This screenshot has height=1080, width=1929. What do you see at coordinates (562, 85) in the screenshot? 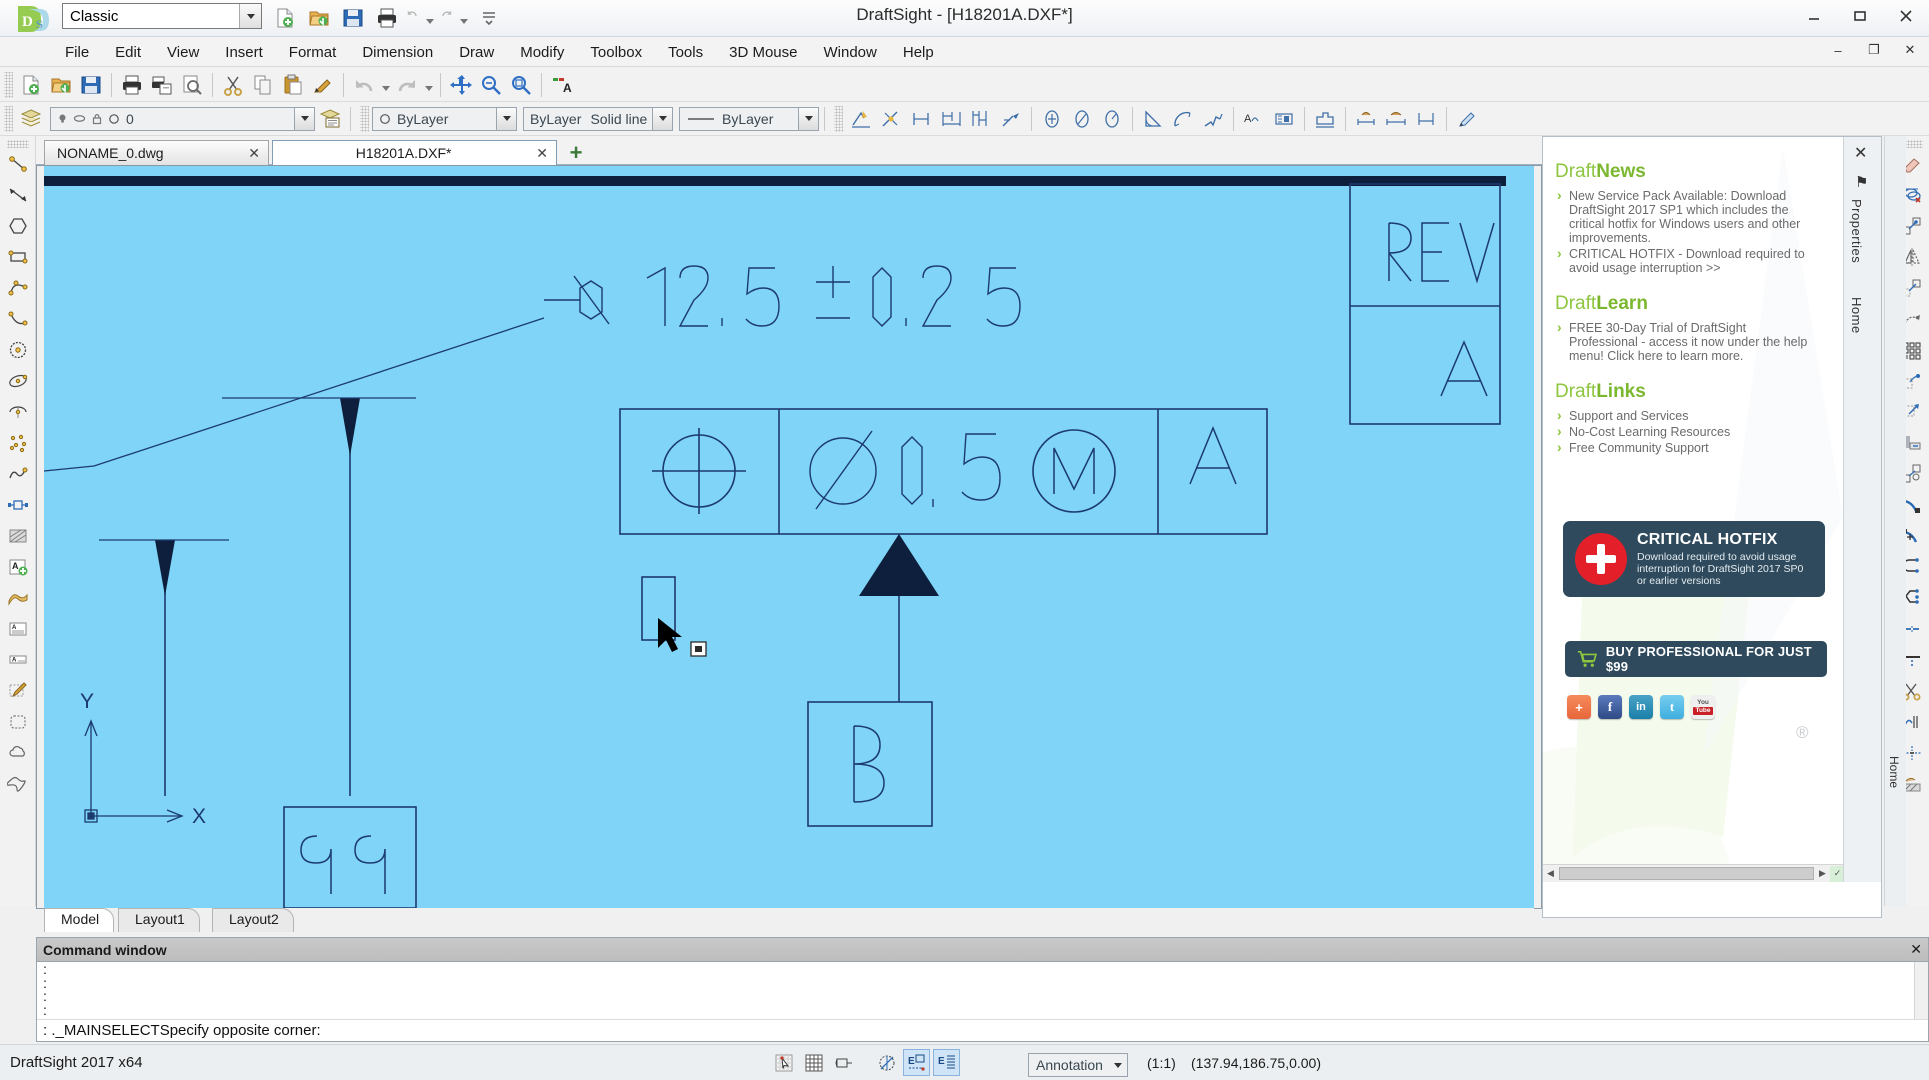
I see `find-replace-icon: A` at bounding box center [562, 85].